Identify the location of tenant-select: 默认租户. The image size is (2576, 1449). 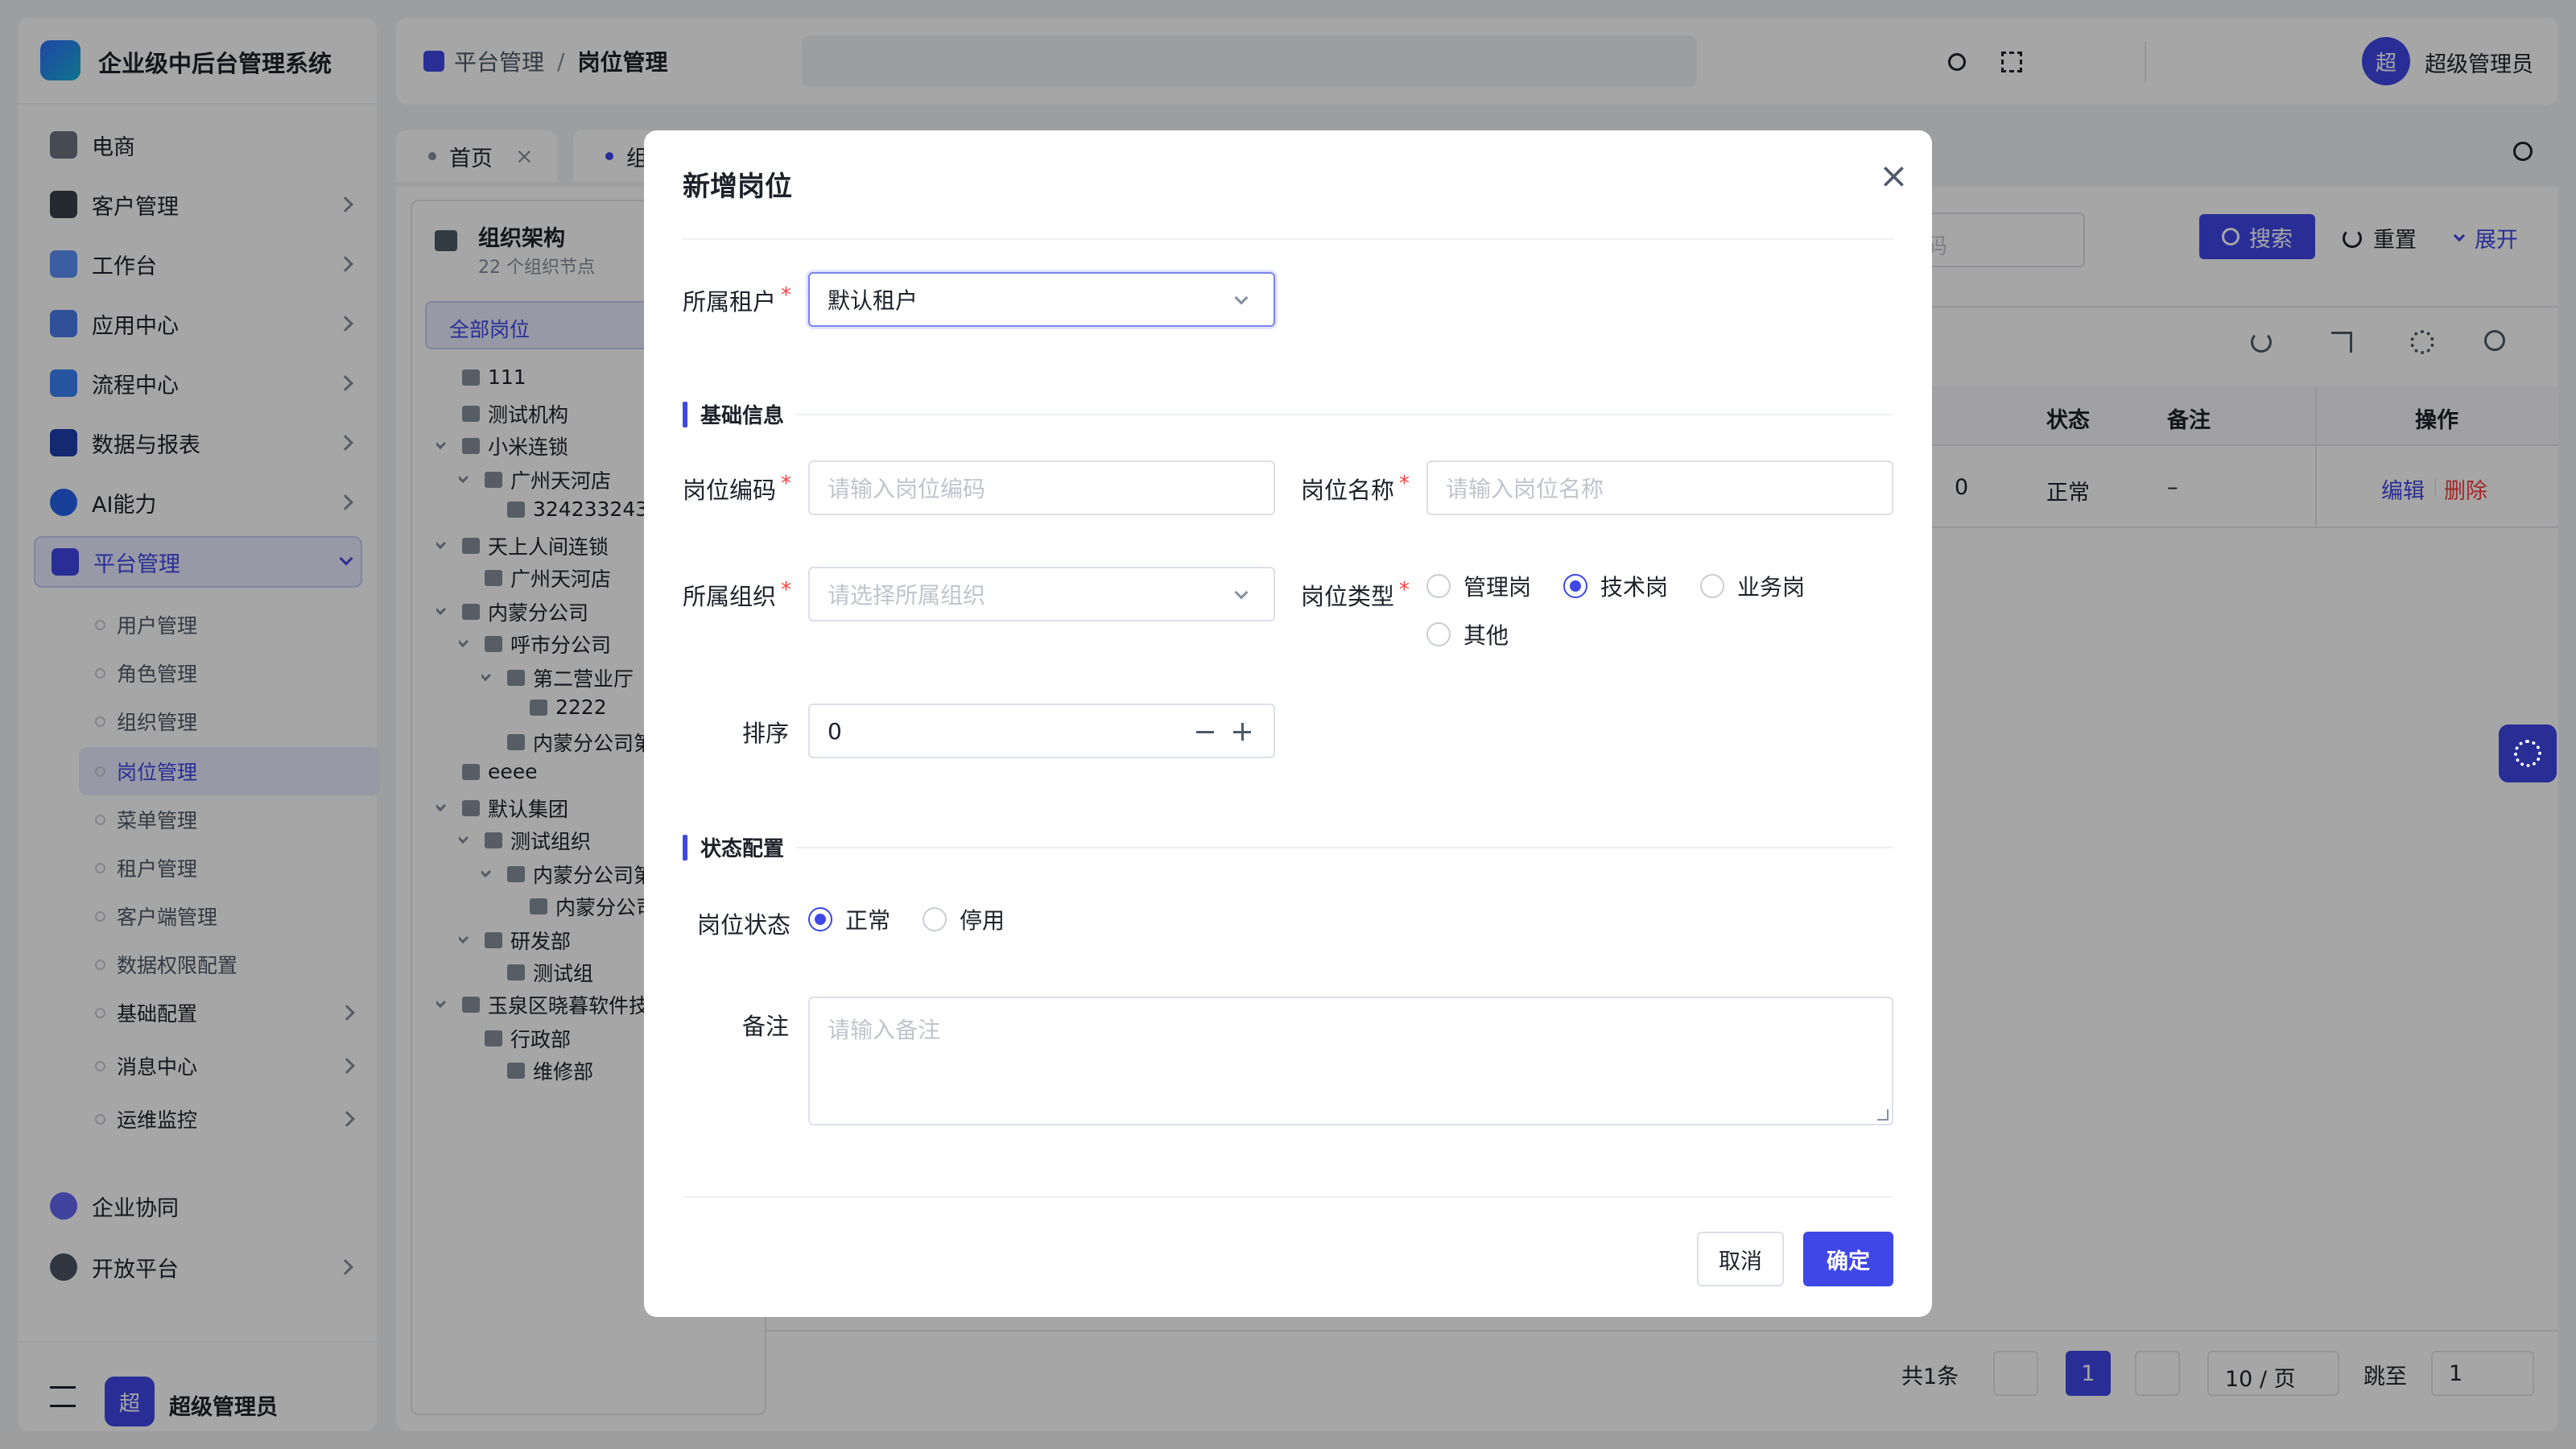
(1041, 299).